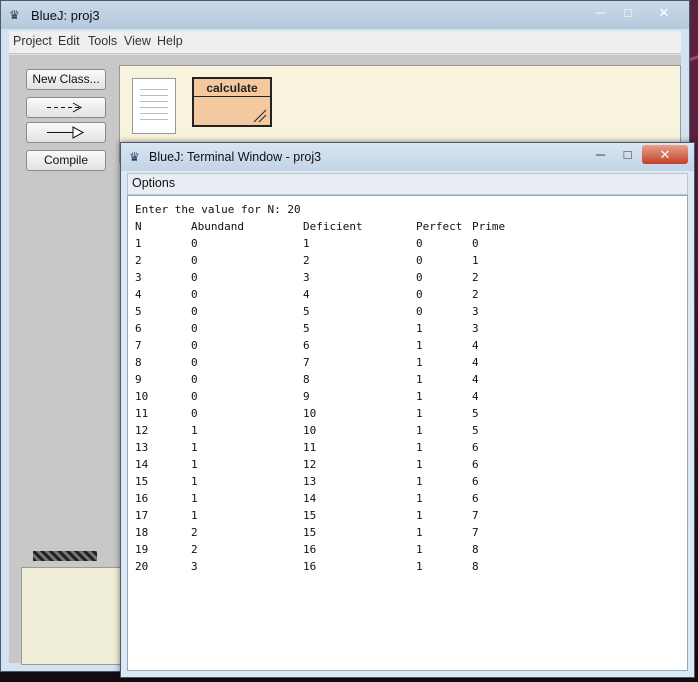 The image size is (698, 682). I want to click on table-cell: 11, so click(310, 447).